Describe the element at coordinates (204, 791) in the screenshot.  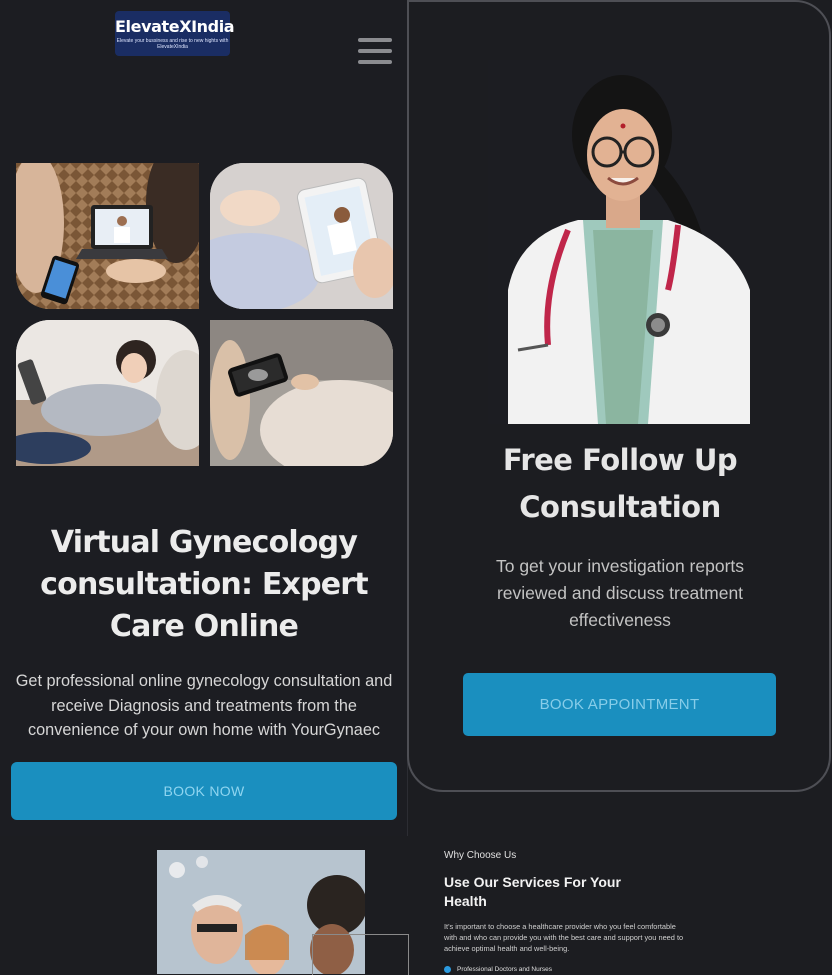
I see `book-now-button: BOOK NOW` at that location.